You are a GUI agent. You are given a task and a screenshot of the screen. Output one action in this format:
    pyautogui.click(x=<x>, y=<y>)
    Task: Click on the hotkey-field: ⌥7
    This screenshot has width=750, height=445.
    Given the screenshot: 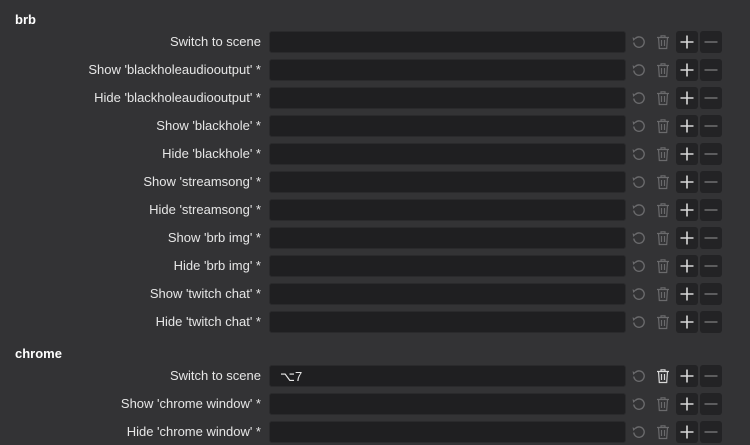 What is the action you would take?
    pyautogui.click(x=447, y=376)
    